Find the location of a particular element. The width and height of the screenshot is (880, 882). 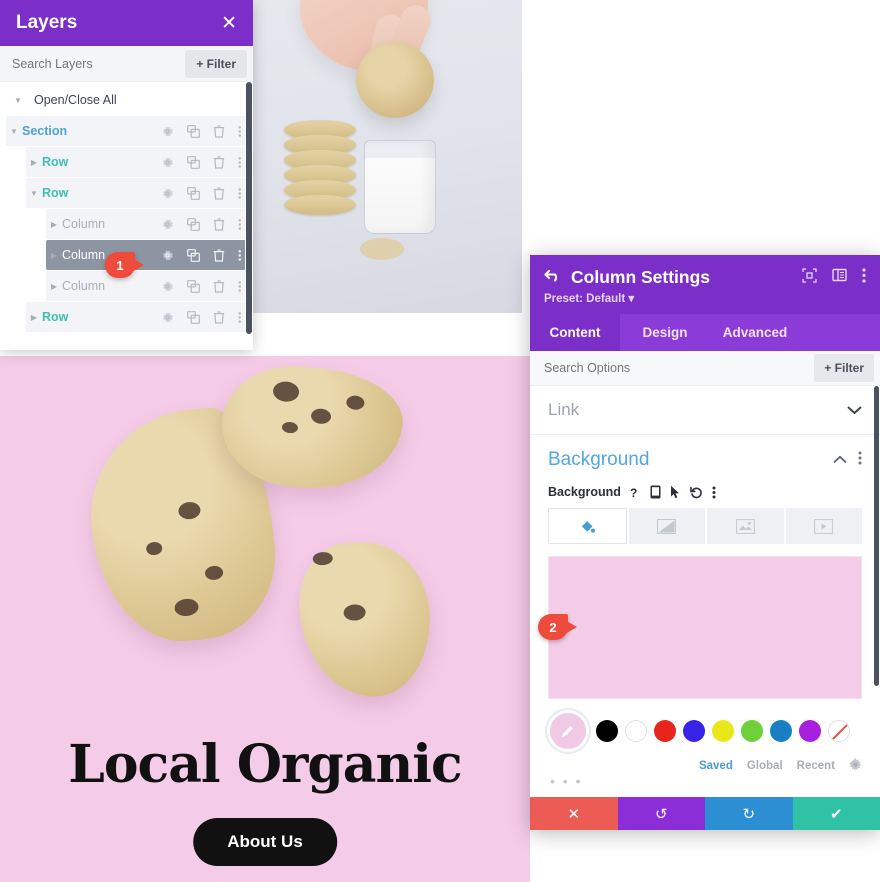

current-color-swatch is located at coordinates (568, 731).